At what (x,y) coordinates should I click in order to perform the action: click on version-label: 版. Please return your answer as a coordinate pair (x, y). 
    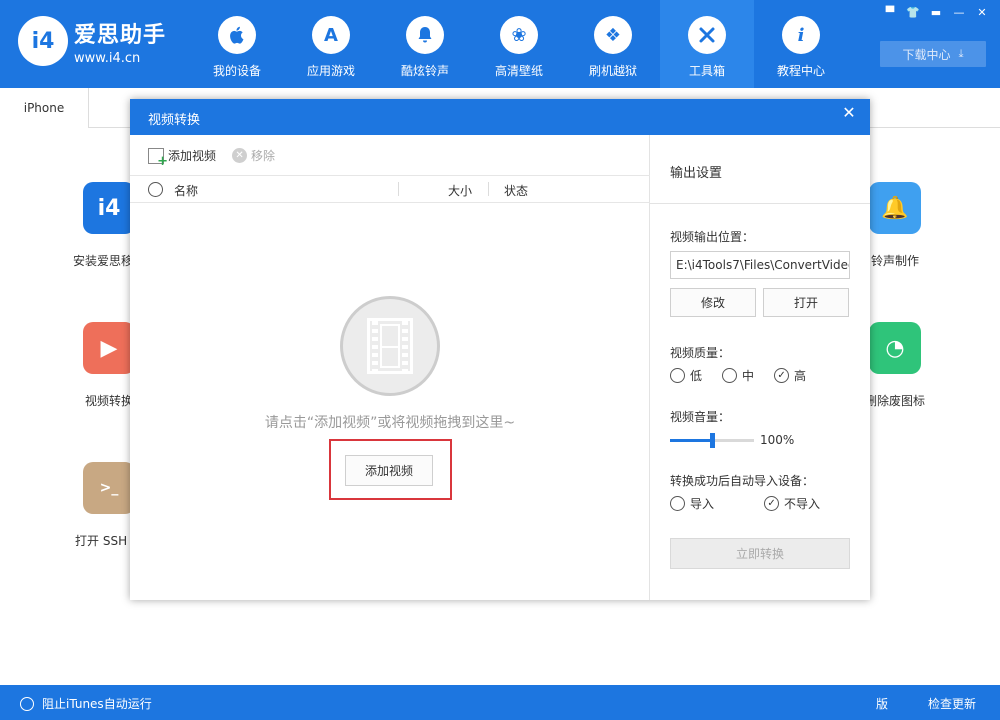
    Looking at the image, I should click on (881, 704).